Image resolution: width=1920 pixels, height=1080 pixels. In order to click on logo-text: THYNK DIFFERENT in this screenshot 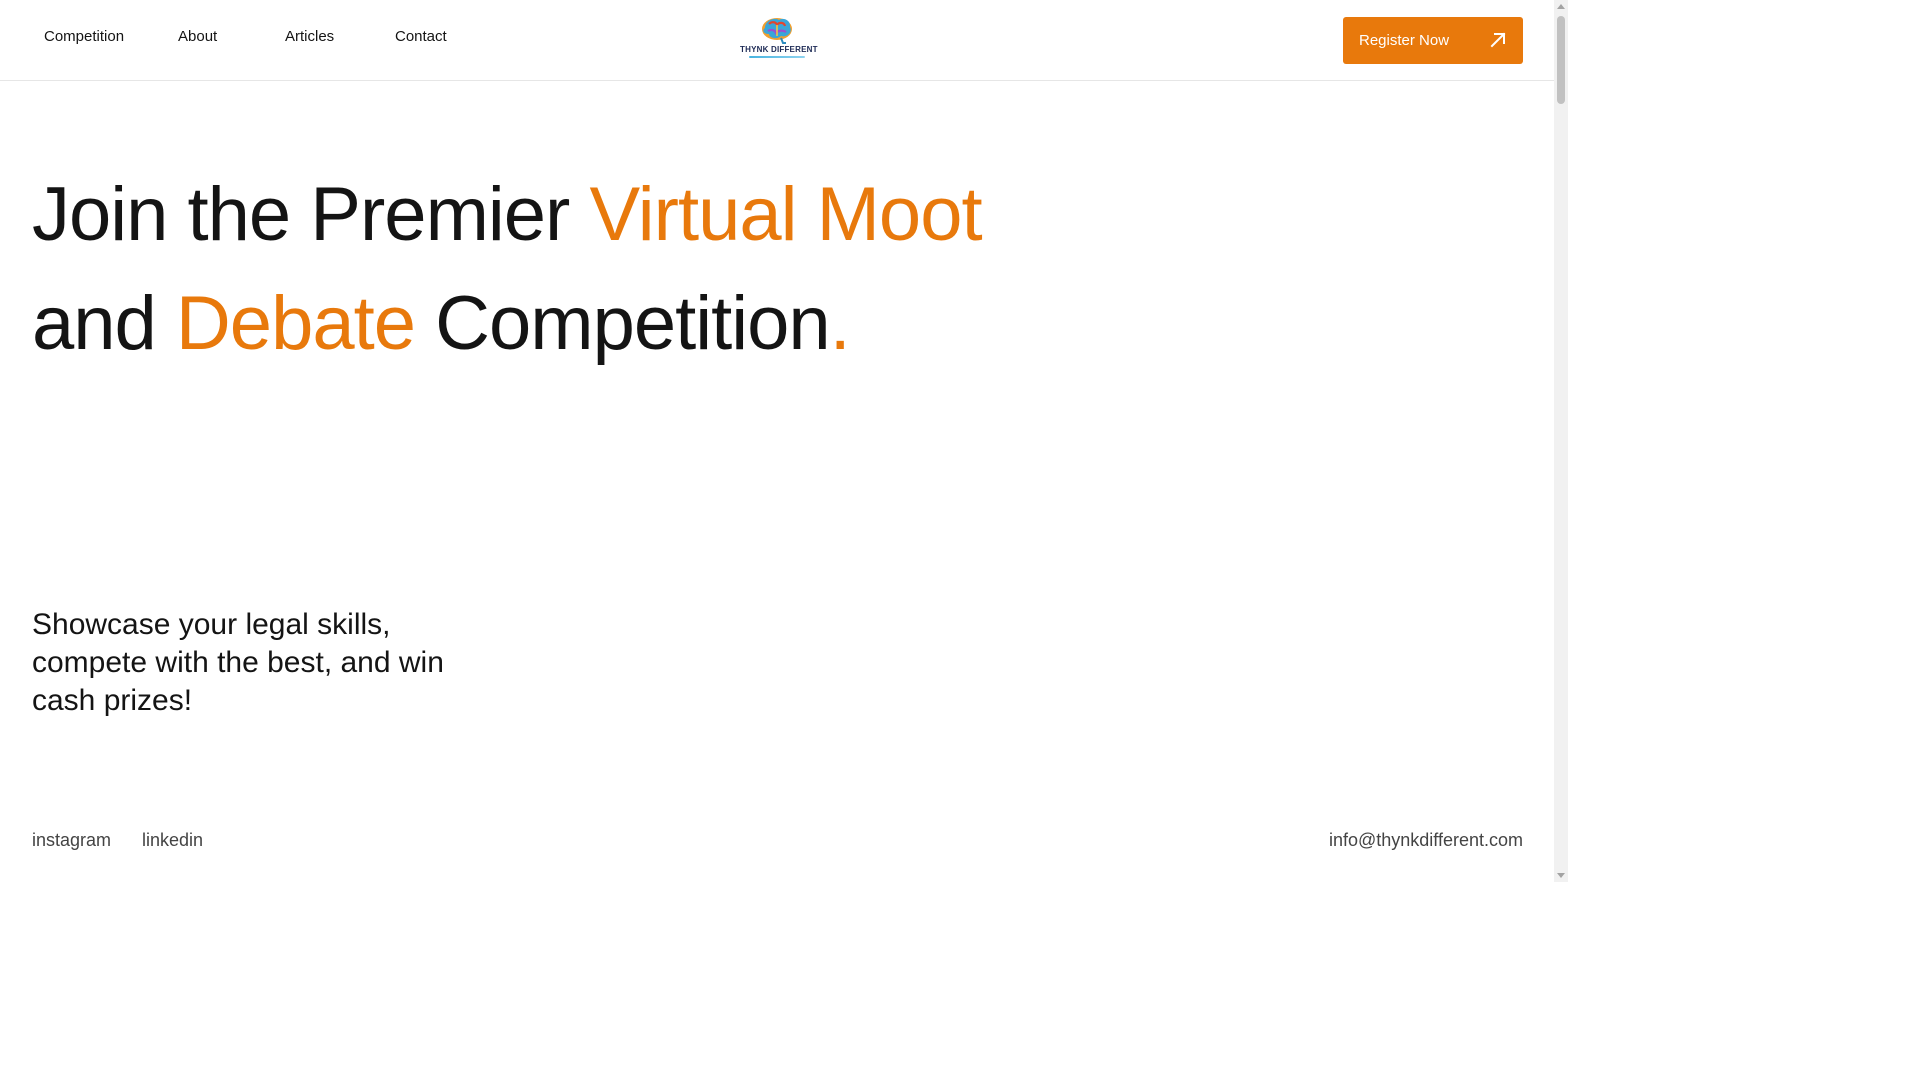, I will do `click(779, 49)`.